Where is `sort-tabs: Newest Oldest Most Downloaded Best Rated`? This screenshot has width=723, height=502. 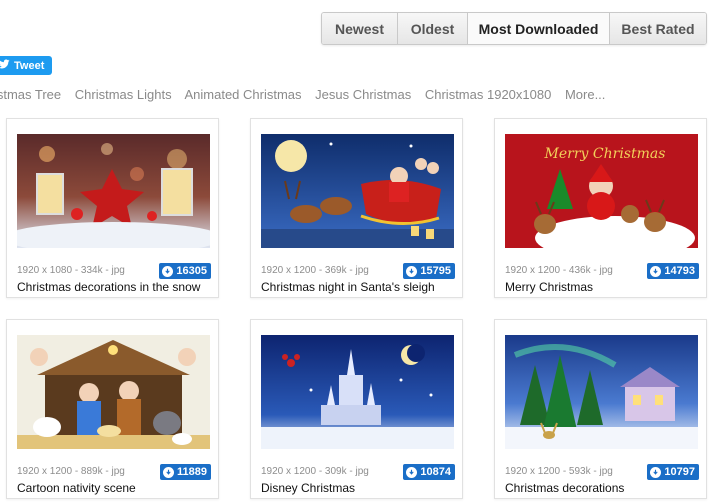 sort-tabs: Newest Oldest Most Downloaded Best Rated is located at coordinates (514, 28).